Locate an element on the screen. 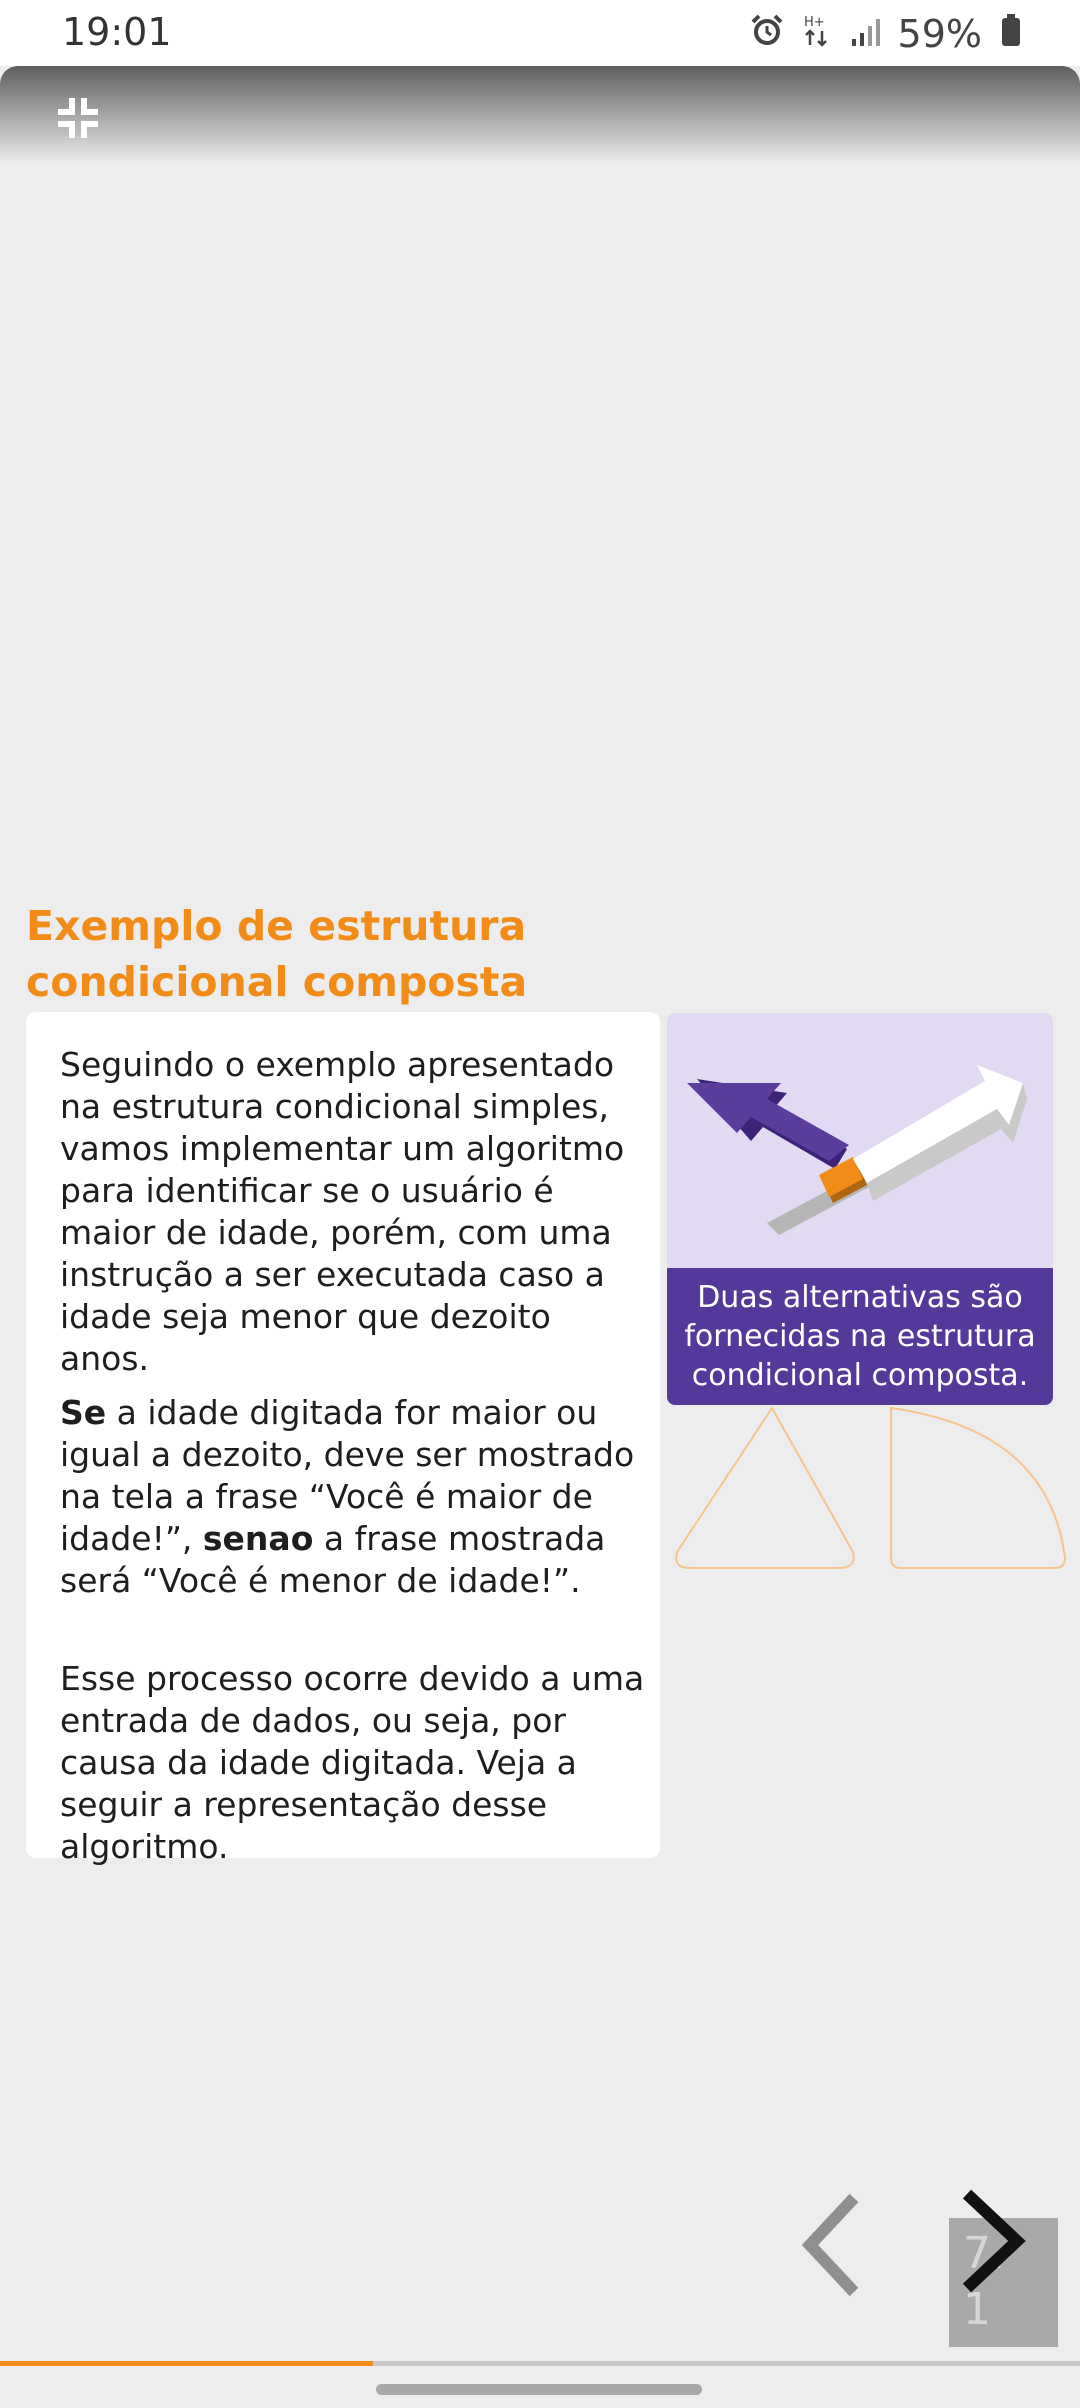  previous-button is located at coordinates (831, 2245).